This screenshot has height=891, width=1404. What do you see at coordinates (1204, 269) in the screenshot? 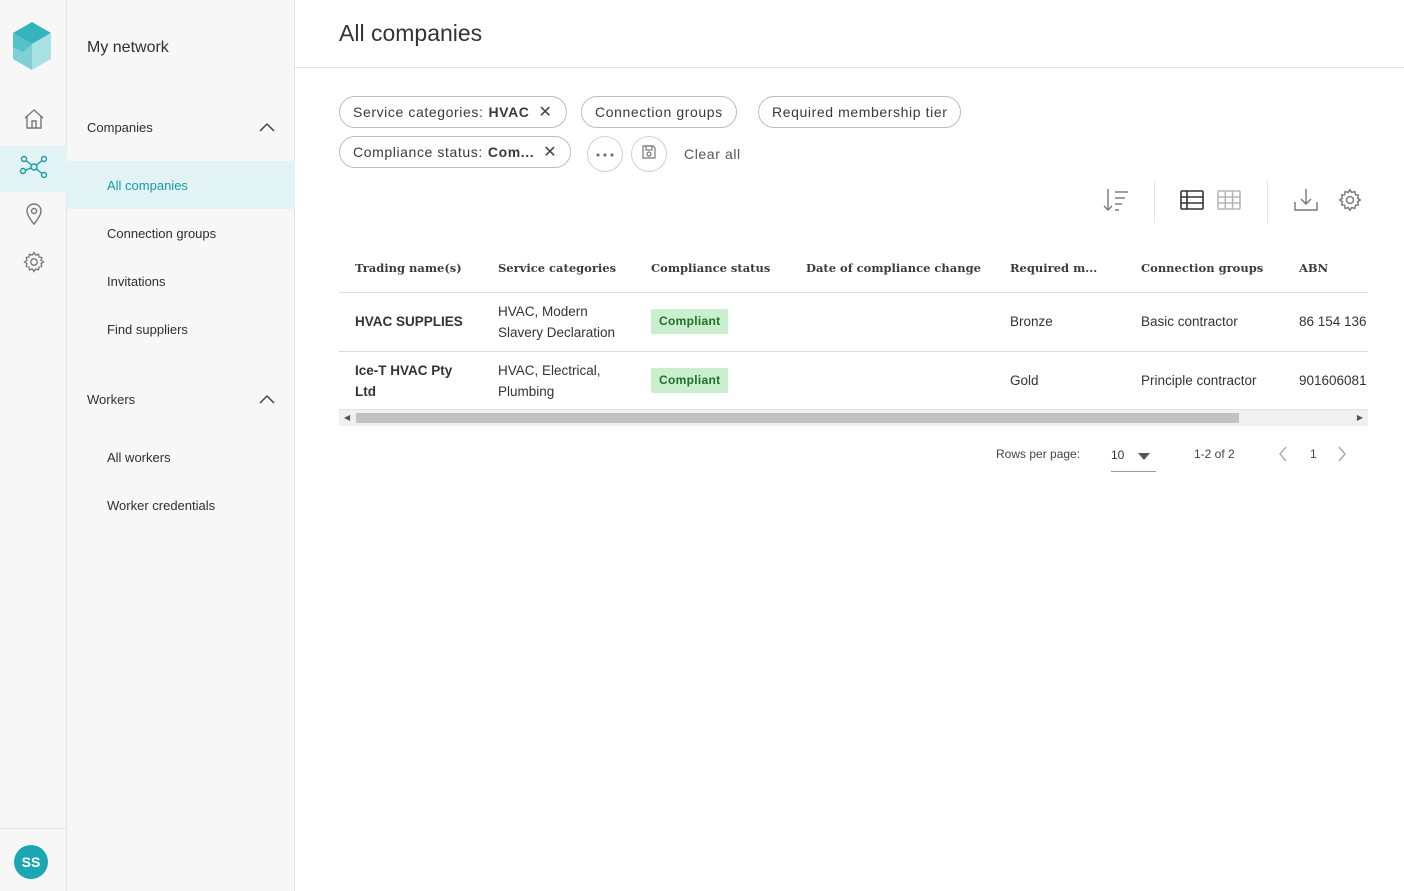
I see `column-header-connection-groups: Connection groups` at bounding box center [1204, 269].